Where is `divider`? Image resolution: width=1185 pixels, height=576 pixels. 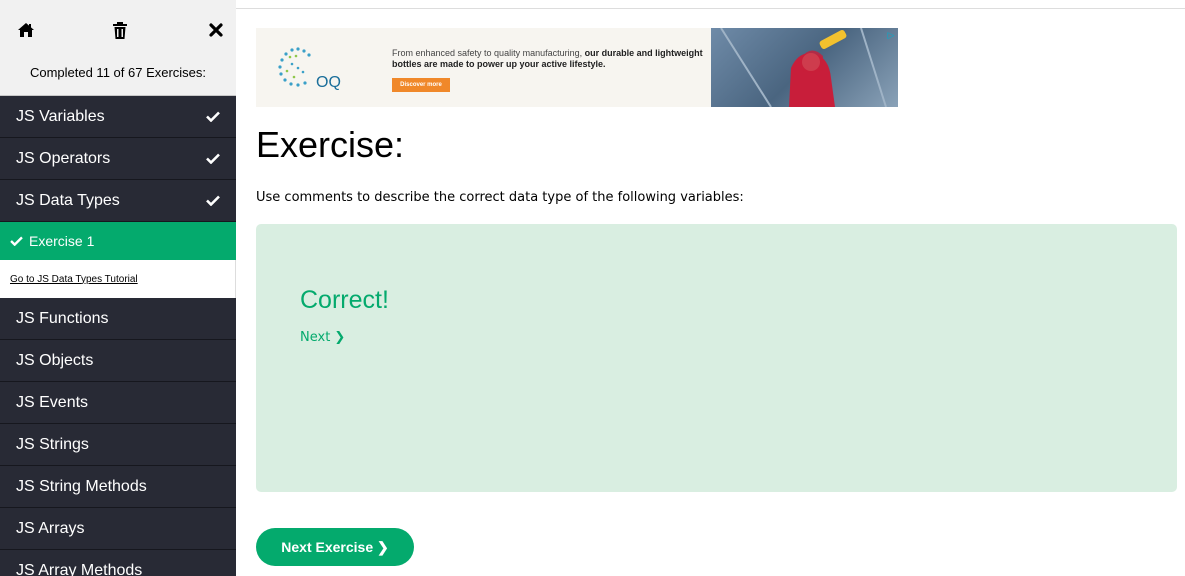
divider is located at coordinates (710, 8).